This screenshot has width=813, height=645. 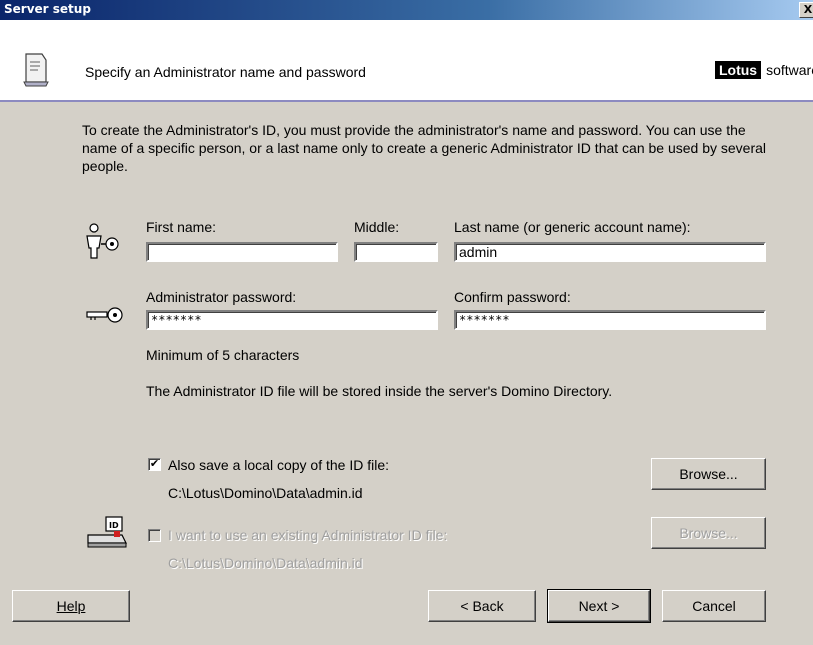 I want to click on close-button: X, so click(x=806, y=10).